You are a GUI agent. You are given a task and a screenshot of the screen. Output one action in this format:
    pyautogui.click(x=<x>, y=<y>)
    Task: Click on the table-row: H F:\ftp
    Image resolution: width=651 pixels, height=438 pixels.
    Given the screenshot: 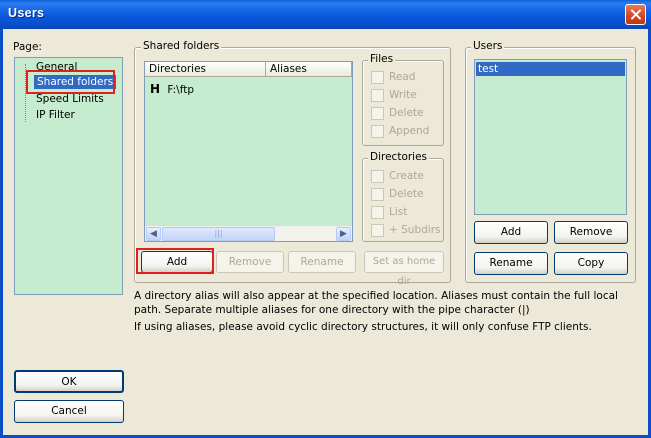 What is the action you would take?
    pyautogui.click(x=172, y=89)
    